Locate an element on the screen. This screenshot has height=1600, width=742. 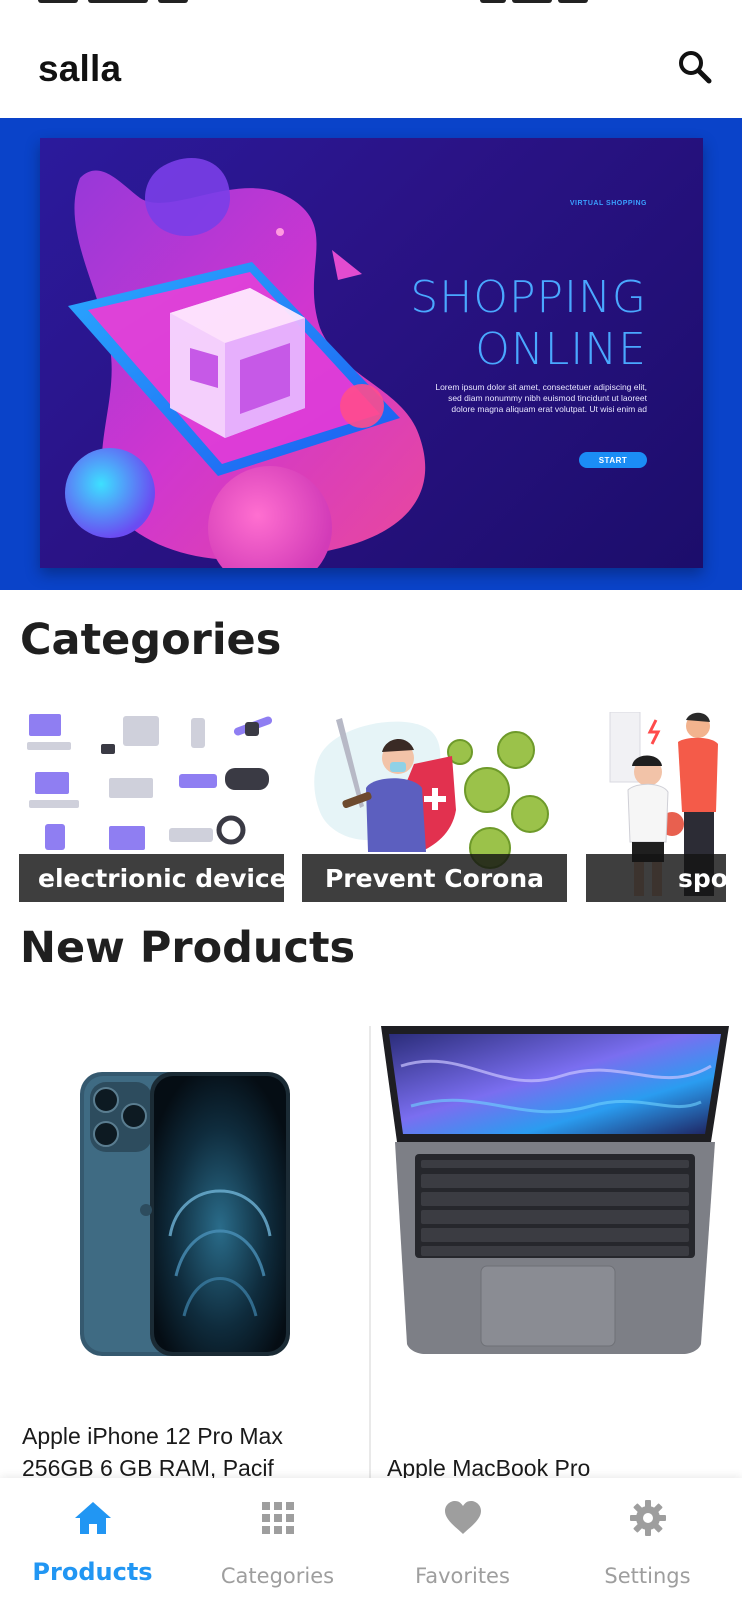
search-icon is located at coordinates (695, 67).